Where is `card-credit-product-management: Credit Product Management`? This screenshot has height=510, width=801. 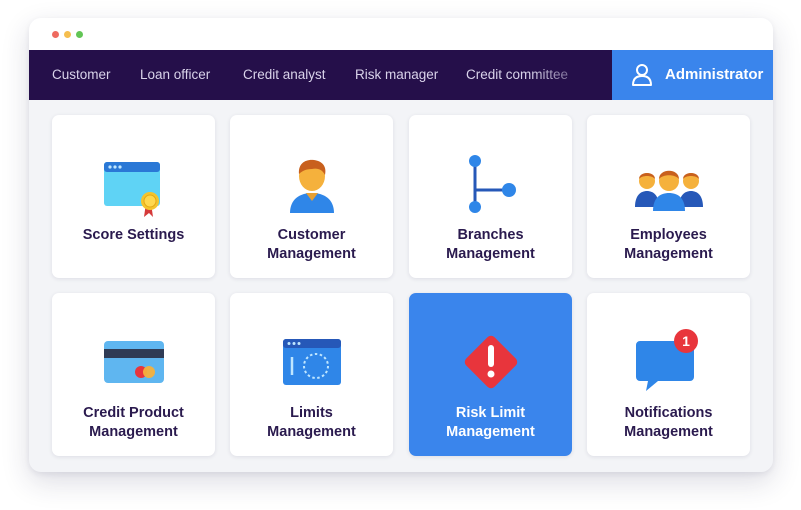
card-credit-product-management: Credit Product Management is located at coordinates (133, 374).